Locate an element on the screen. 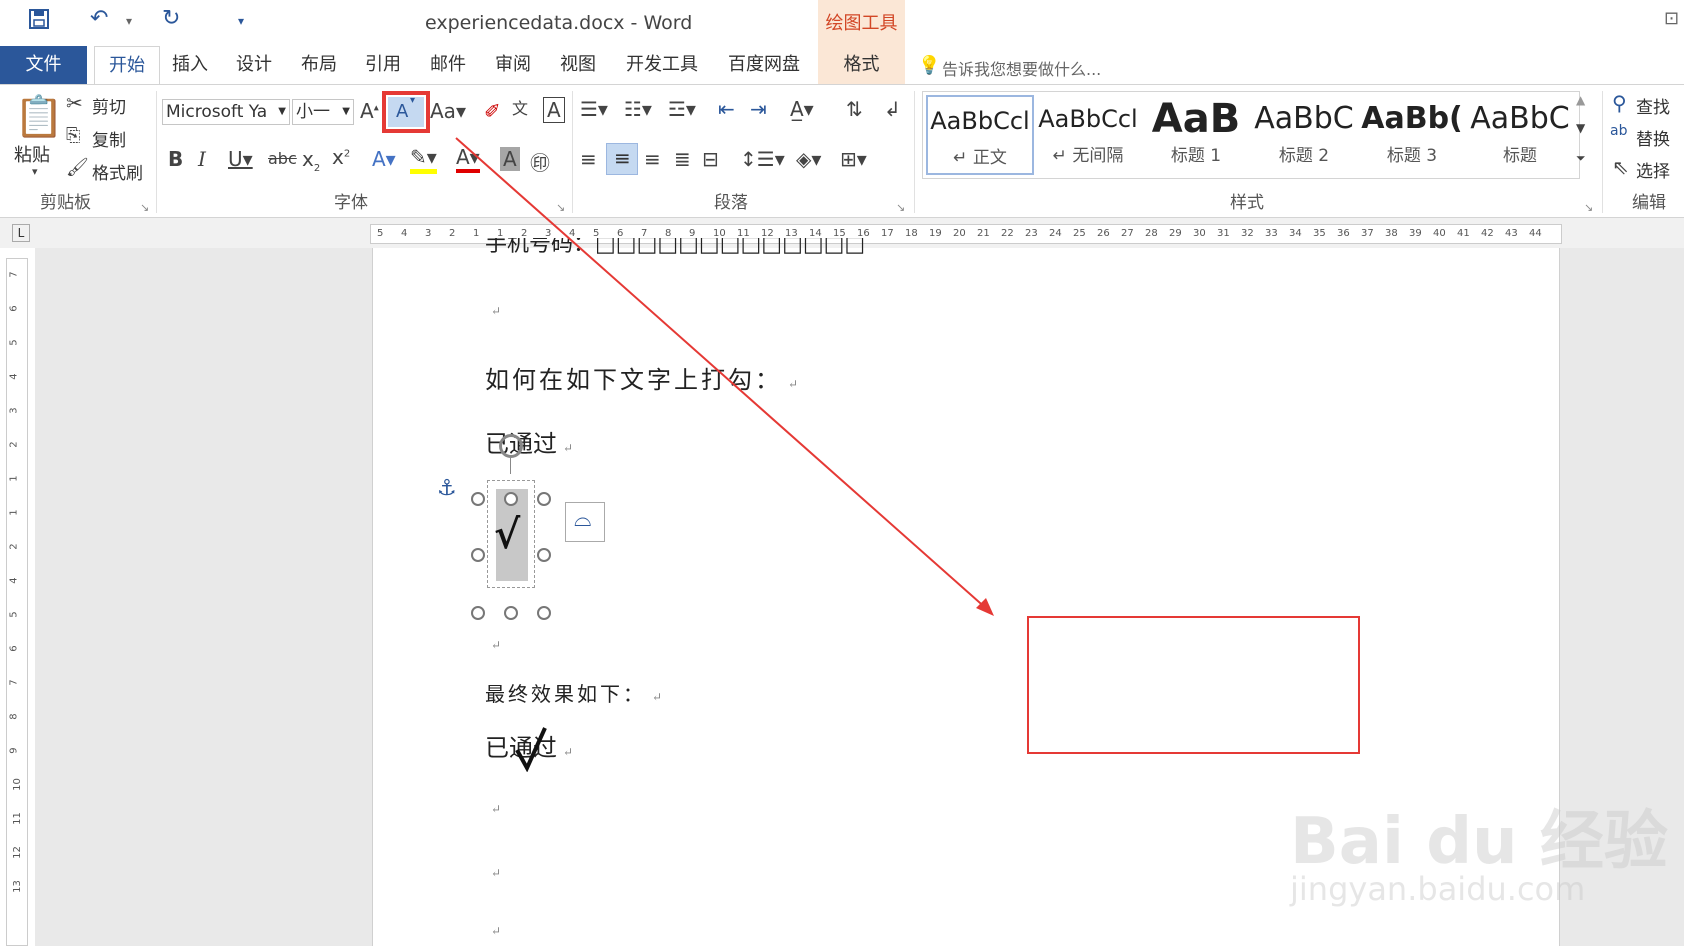  baidu-watermark-url: jingyan.baidu.com is located at coordinates (1438, 889).